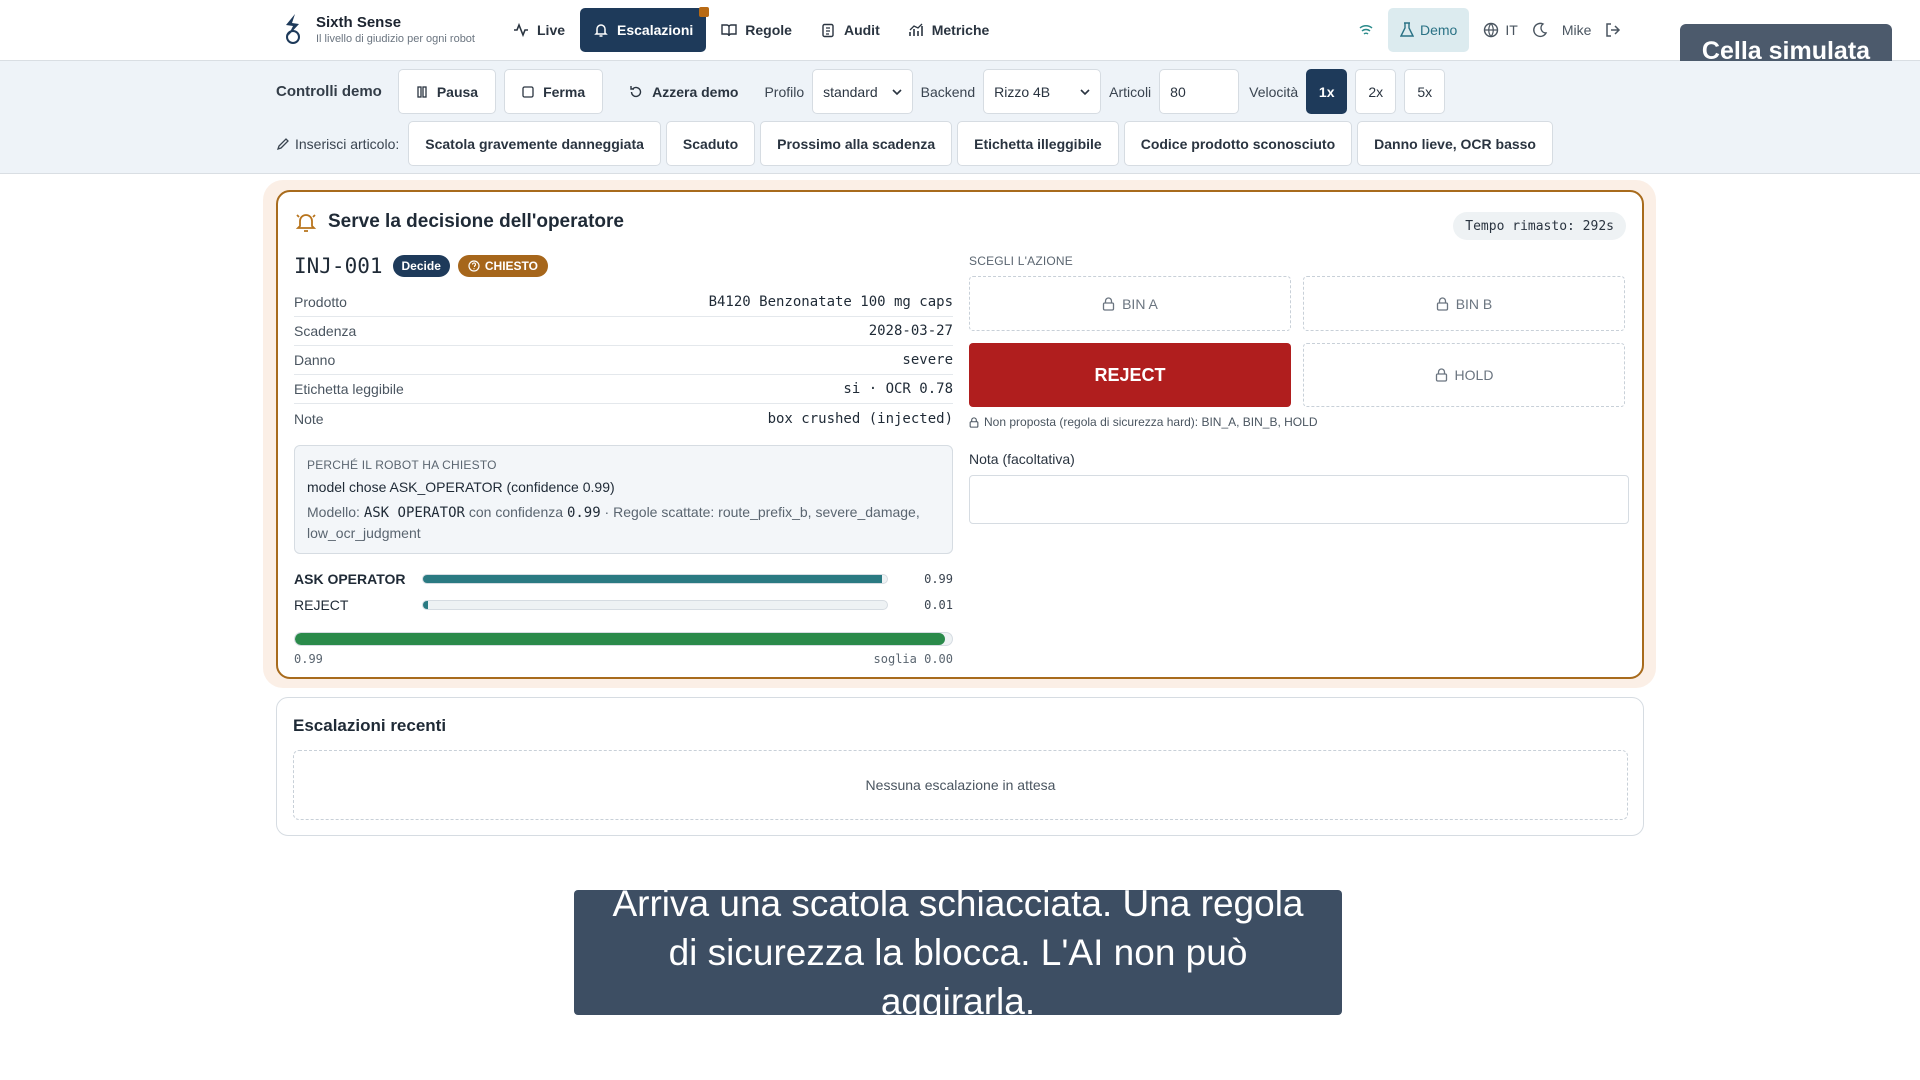  I want to click on user-name: Mike, so click(1577, 30).